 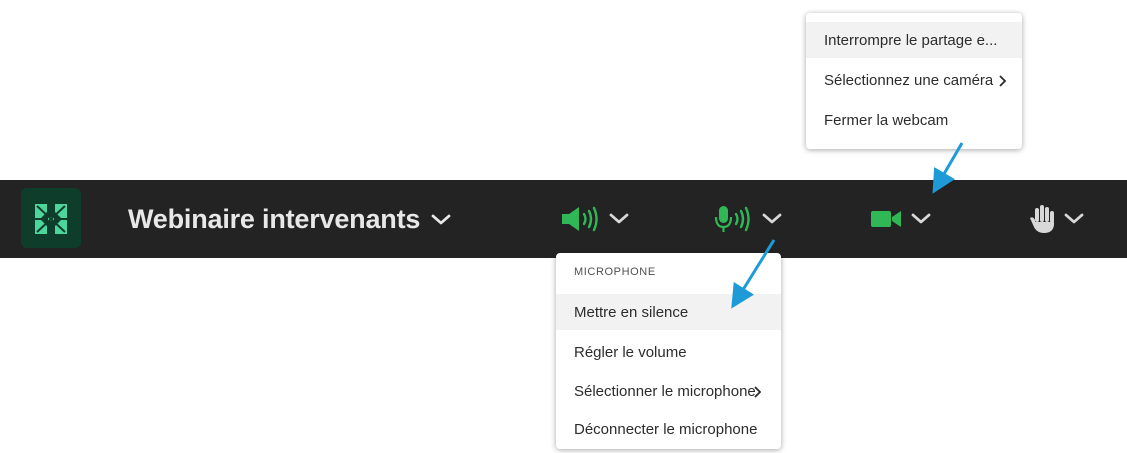 I want to click on menu-item-label: Sélectionnez une caméra, so click(x=909, y=80).